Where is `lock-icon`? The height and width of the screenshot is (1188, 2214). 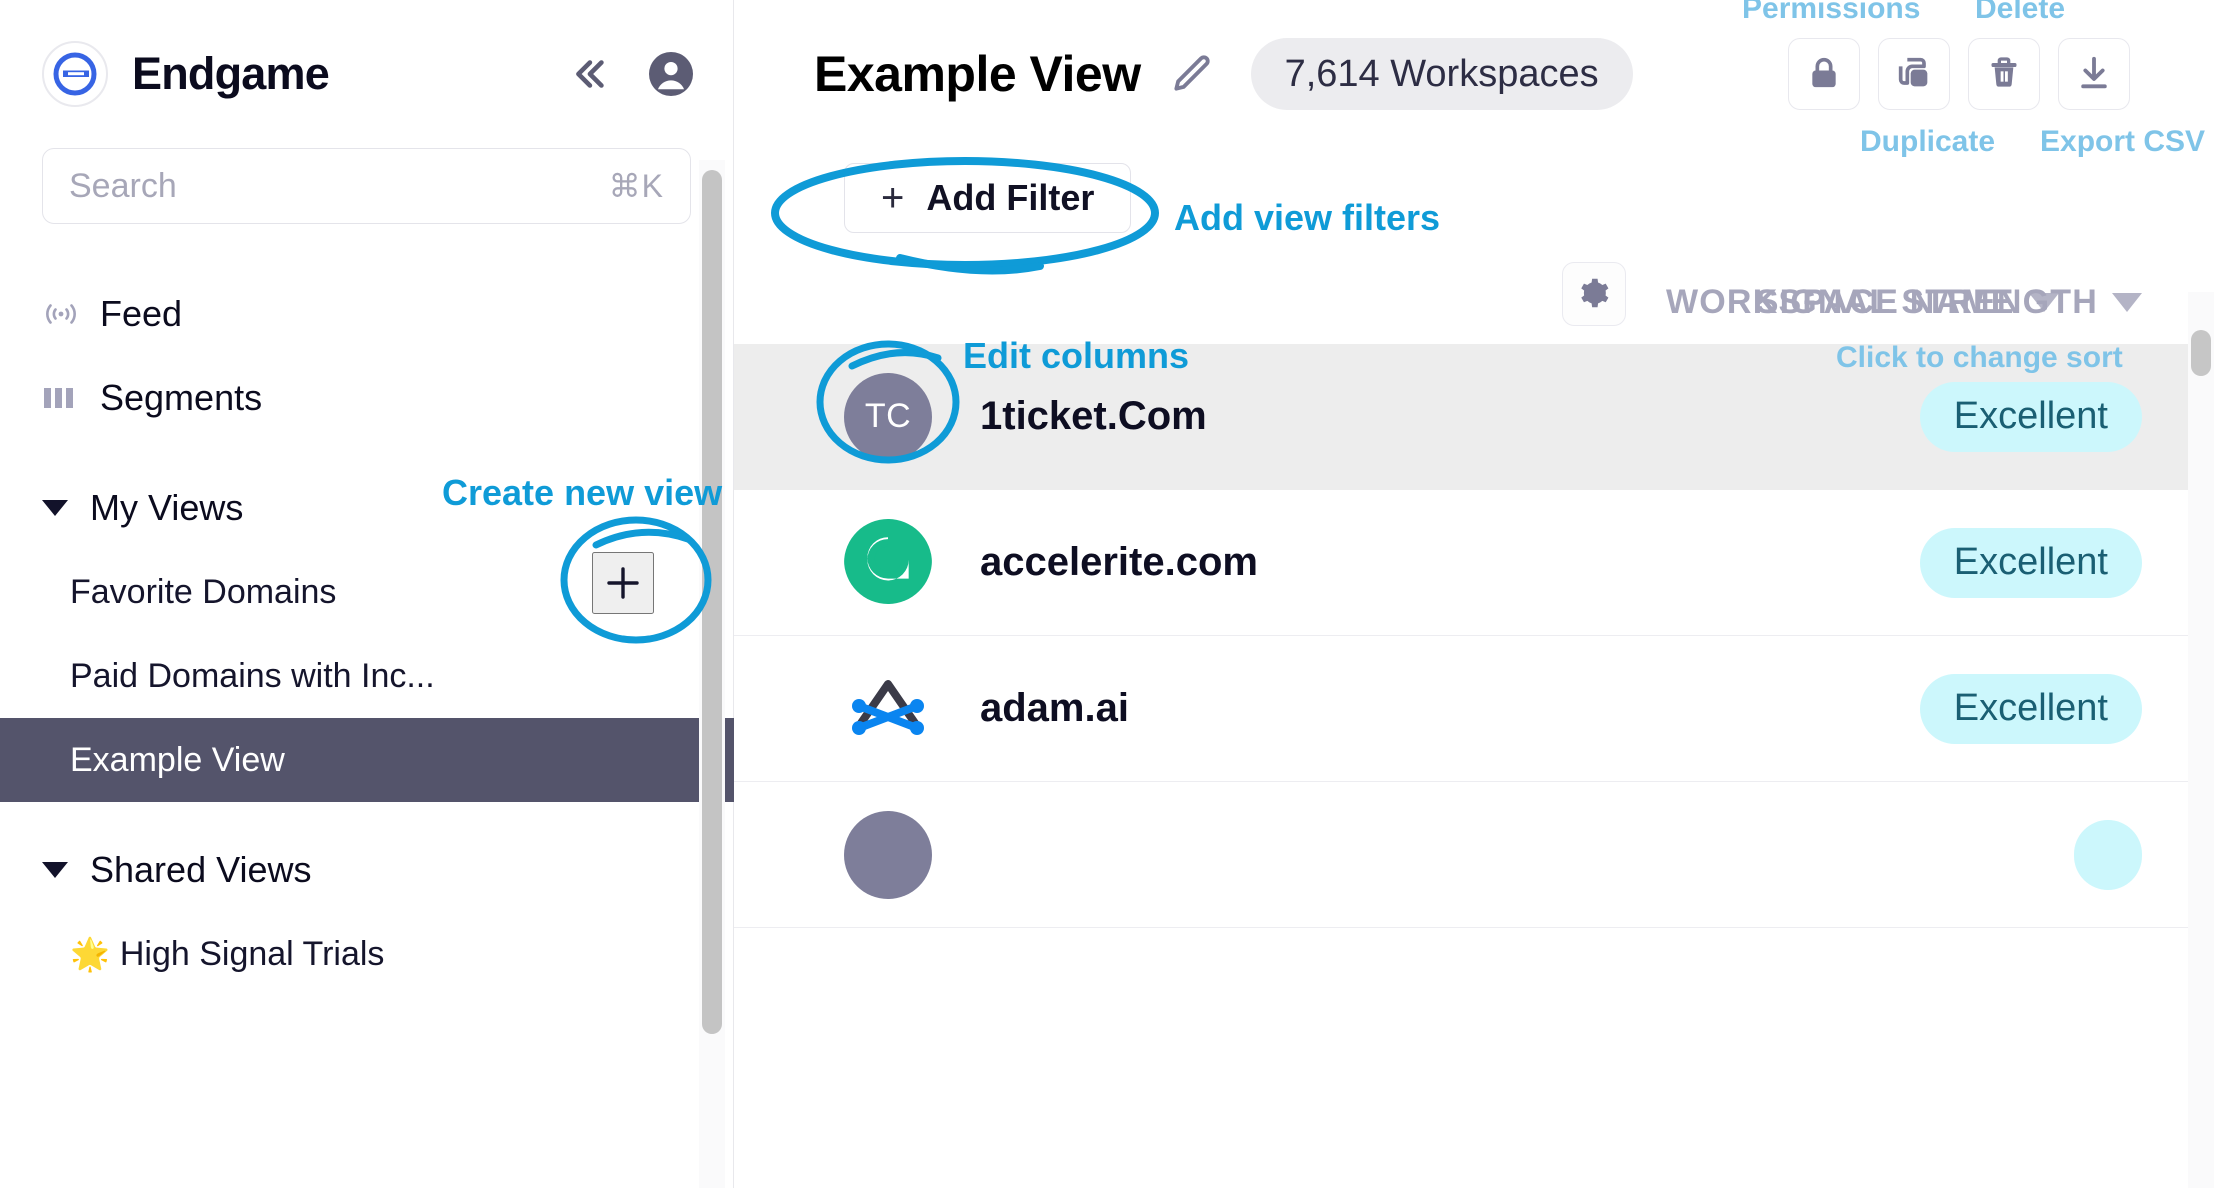 lock-icon is located at coordinates (1824, 74).